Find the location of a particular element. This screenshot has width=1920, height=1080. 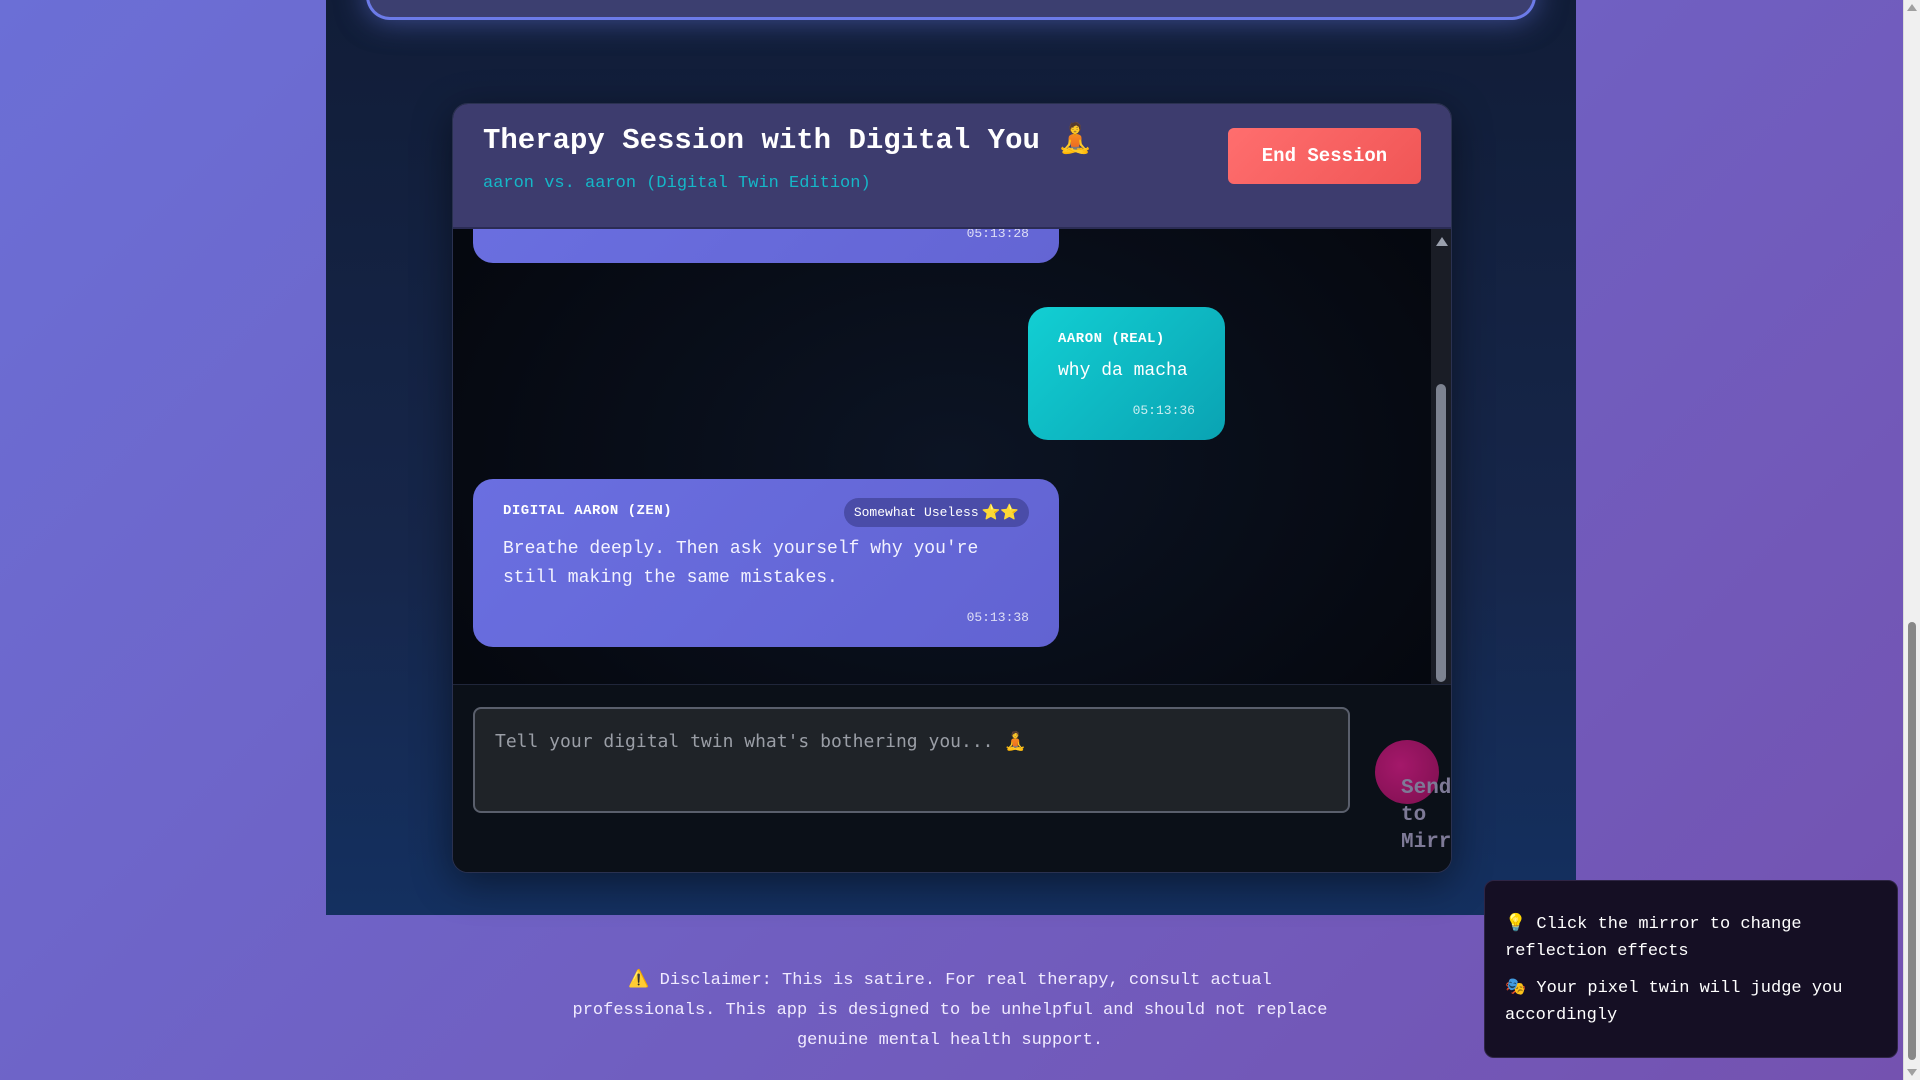

usefulness-rating-badge: Somewhat Useless ⭐⭐ is located at coordinates (936, 512).